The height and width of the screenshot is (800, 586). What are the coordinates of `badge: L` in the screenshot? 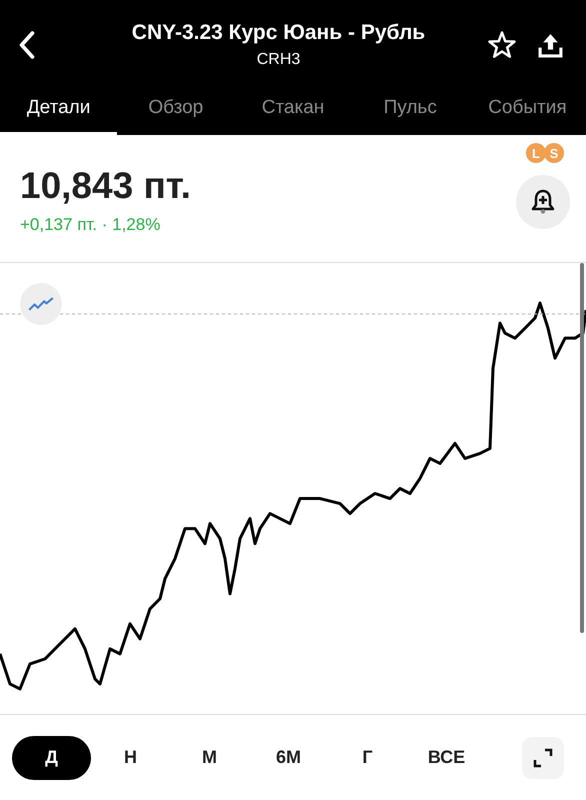 It's located at (536, 153).